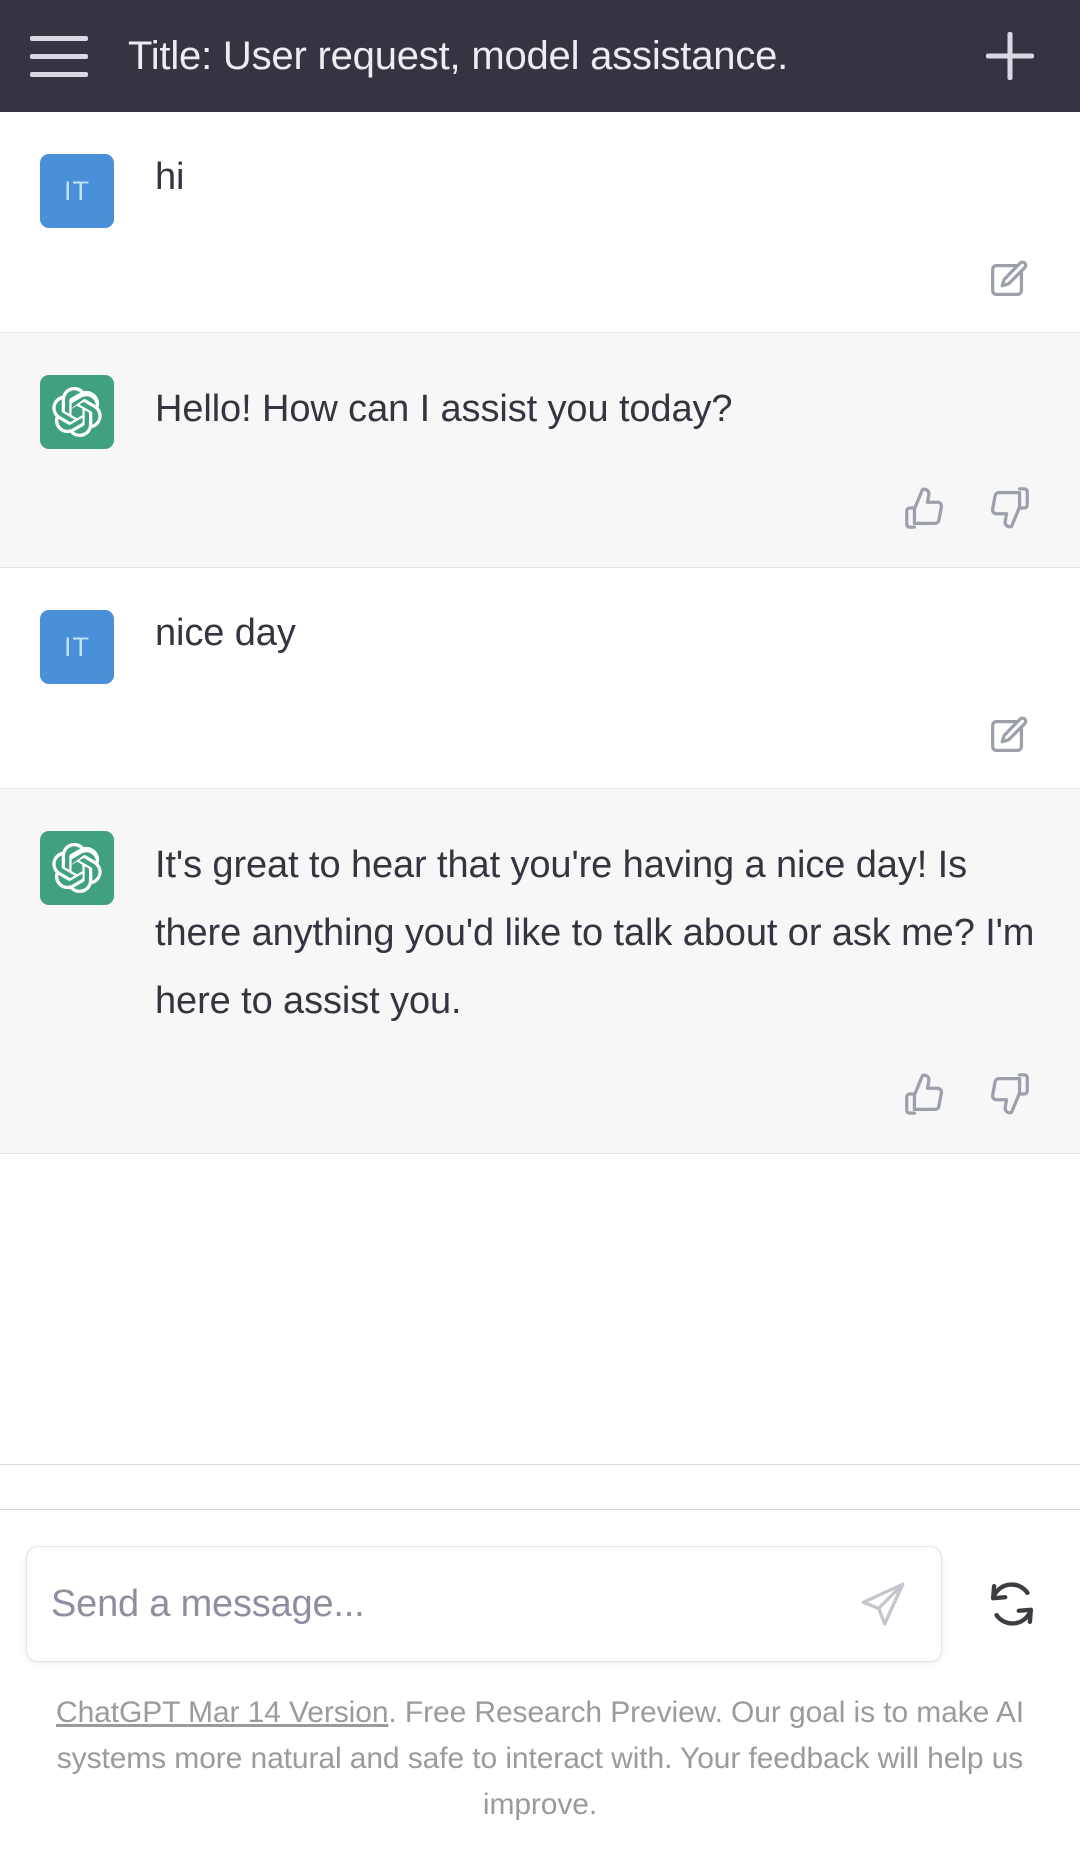 The image size is (1080, 1858). What do you see at coordinates (883, 1604) in the screenshot?
I see `send-paper-plane-icon` at bounding box center [883, 1604].